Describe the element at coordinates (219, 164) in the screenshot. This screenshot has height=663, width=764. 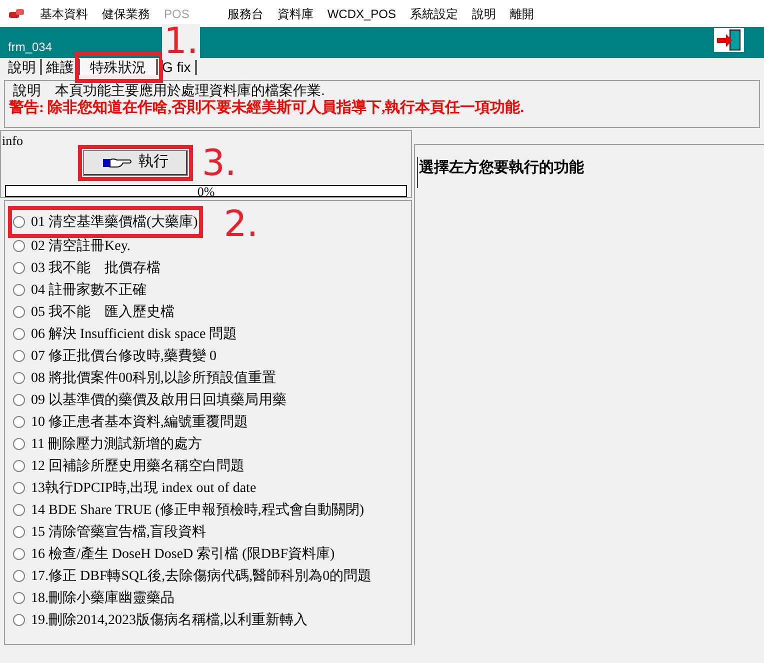
I see `step-number: 3.` at that location.